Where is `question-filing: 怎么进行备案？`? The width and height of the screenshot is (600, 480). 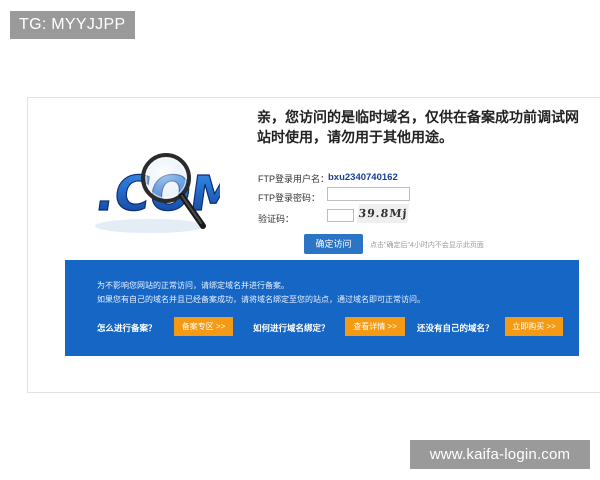 question-filing: 怎么进行备案？ is located at coordinates (127, 328).